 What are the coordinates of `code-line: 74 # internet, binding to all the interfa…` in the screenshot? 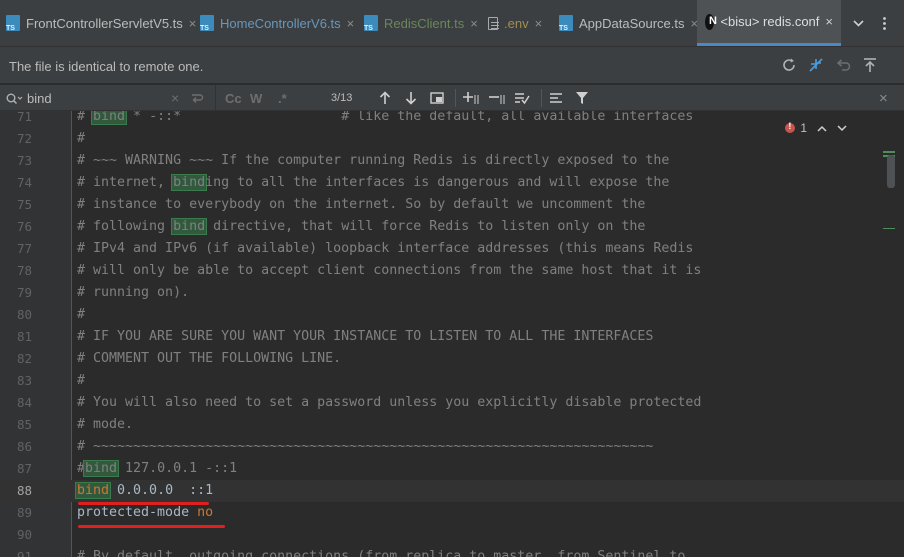 It's located at (452, 183).